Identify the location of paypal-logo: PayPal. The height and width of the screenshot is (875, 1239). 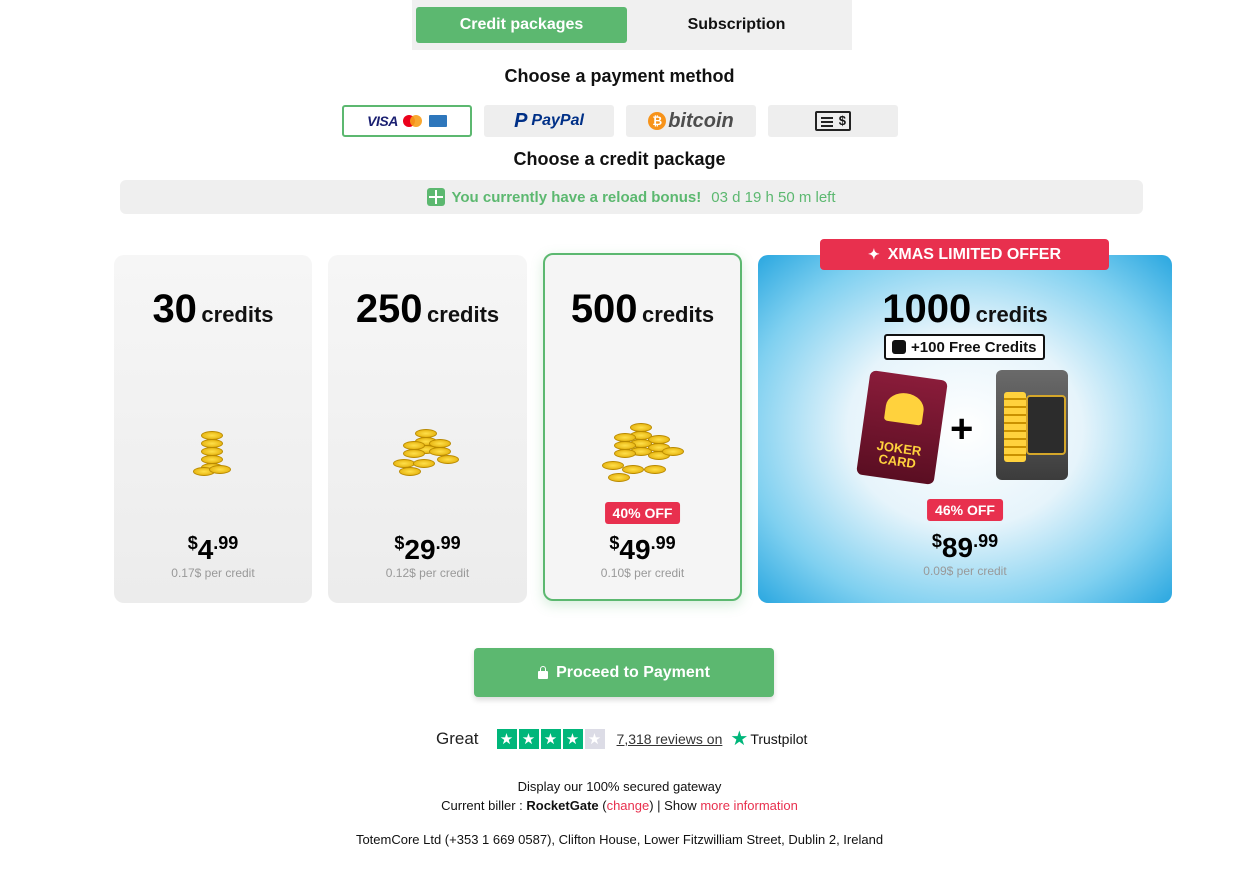
(557, 120).